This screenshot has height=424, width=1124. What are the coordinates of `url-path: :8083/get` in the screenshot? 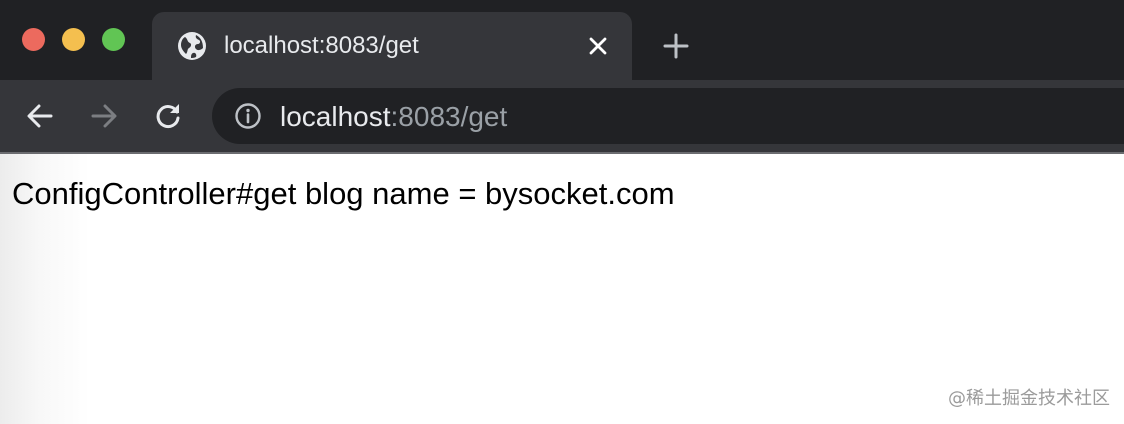 It's located at (449, 116).